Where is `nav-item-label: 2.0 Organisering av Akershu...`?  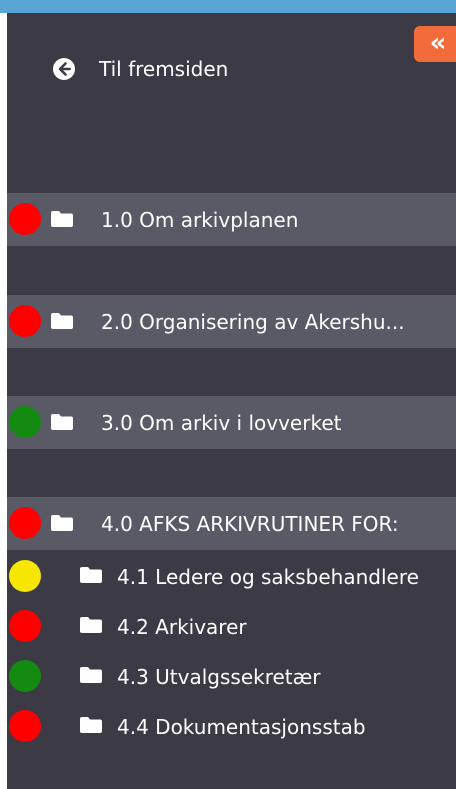
nav-item-label: 2.0 Organisering av Akershu... is located at coordinates (253, 321).